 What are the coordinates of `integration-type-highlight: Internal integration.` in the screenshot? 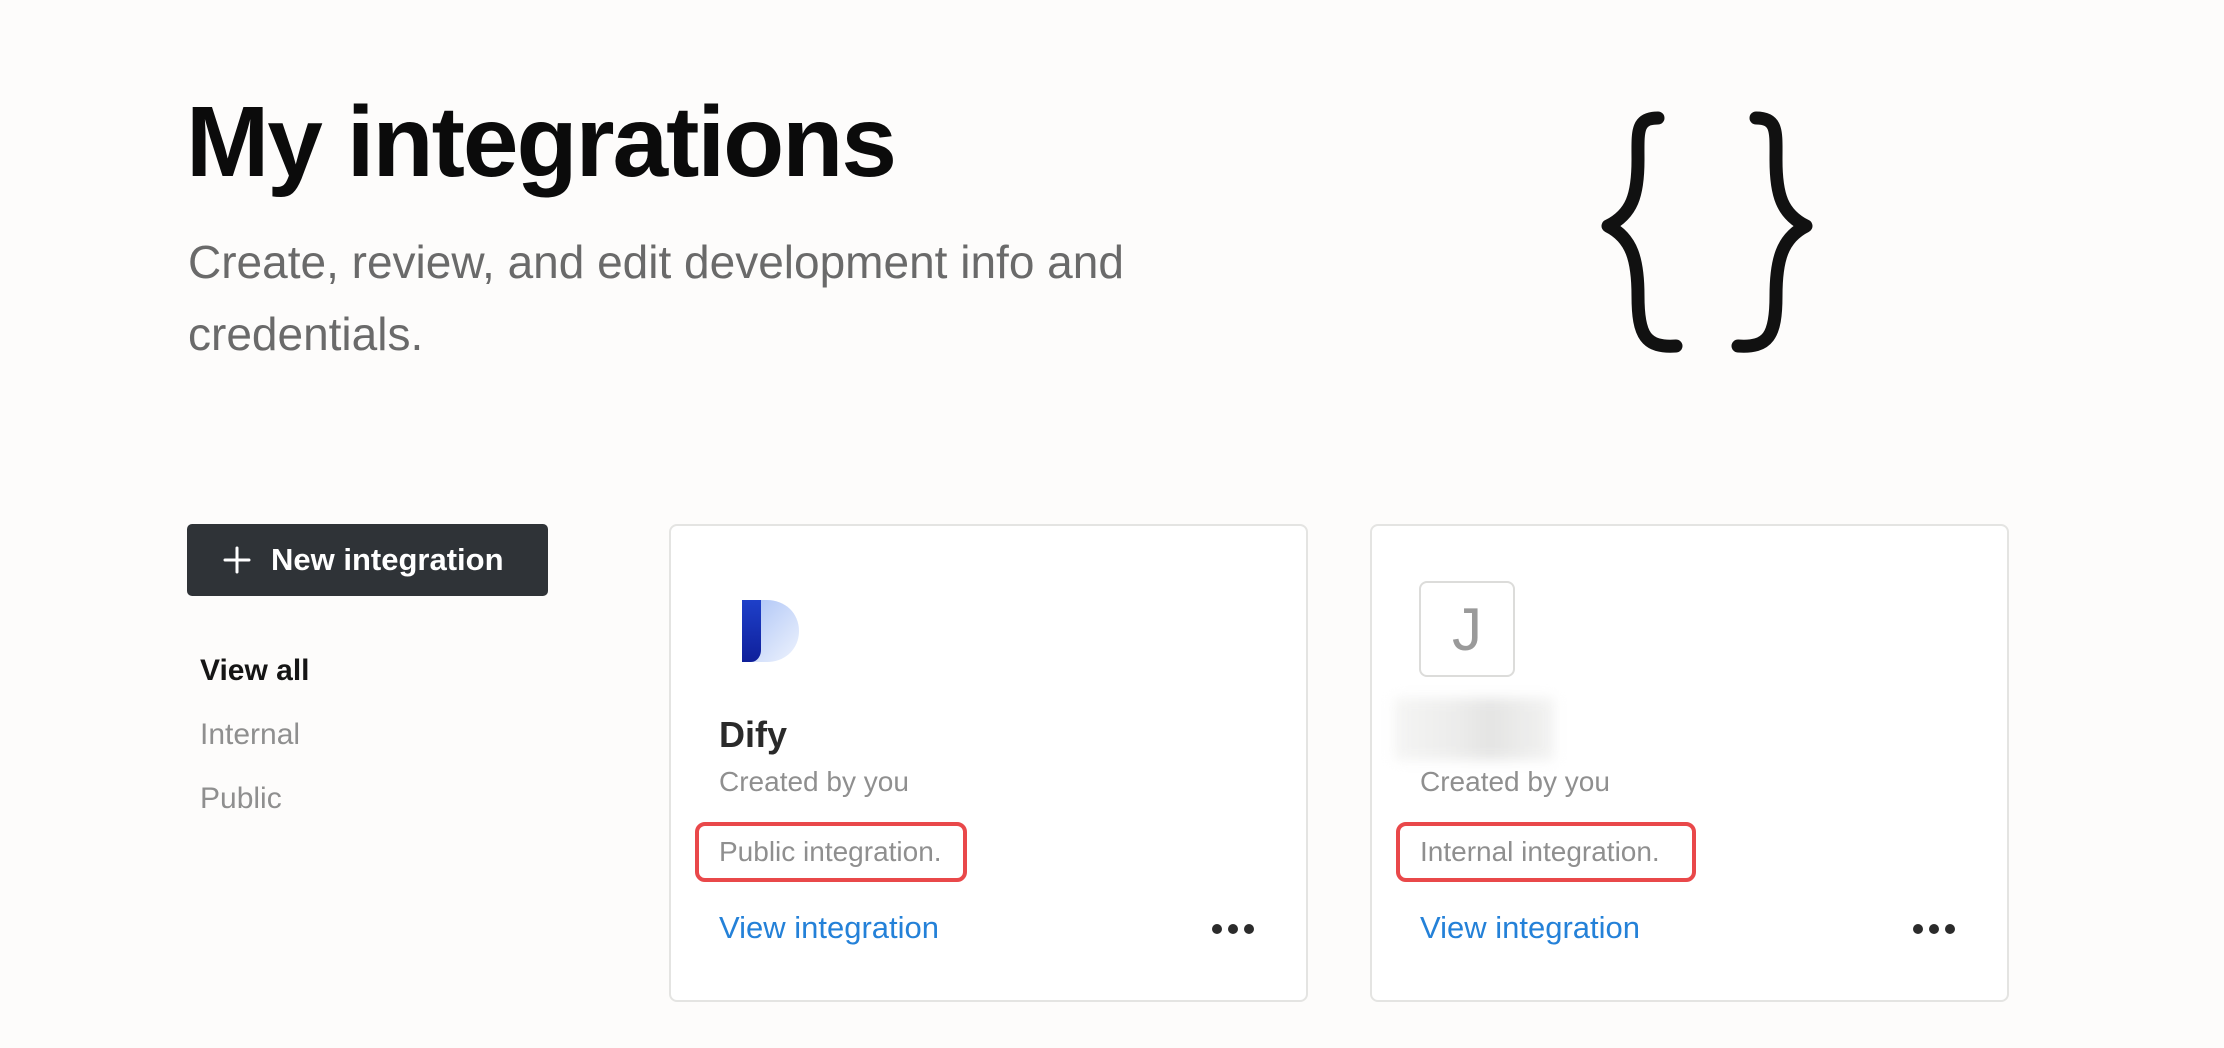 It's located at (1546, 852).